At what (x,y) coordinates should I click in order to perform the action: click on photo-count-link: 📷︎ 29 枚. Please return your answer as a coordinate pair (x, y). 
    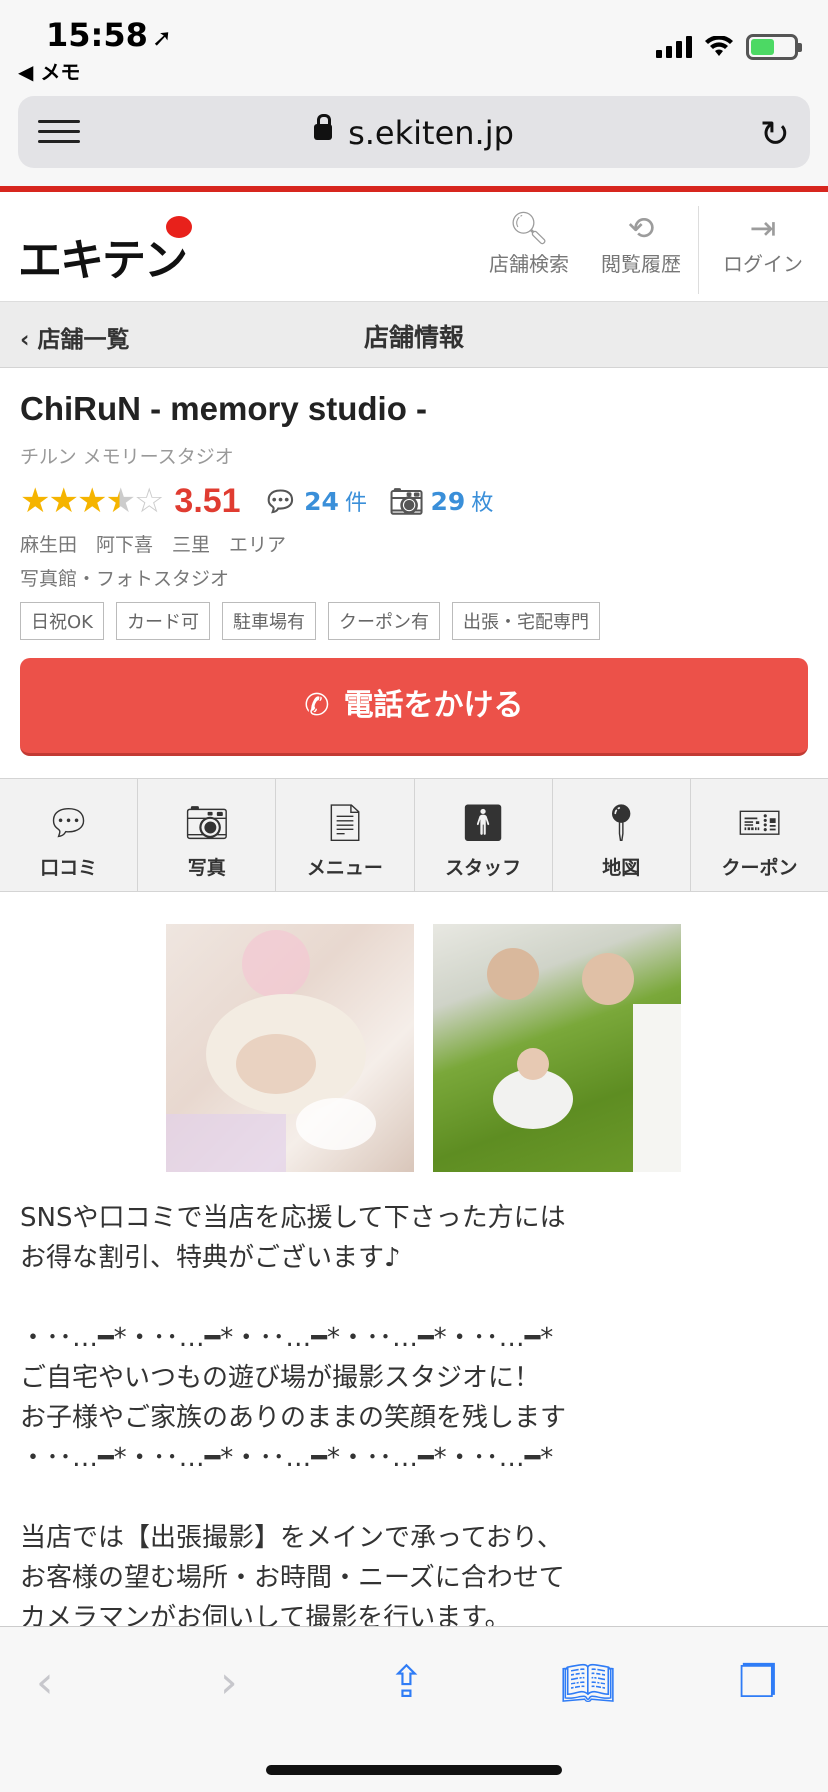
    Looking at the image, I should click on (441, 501).